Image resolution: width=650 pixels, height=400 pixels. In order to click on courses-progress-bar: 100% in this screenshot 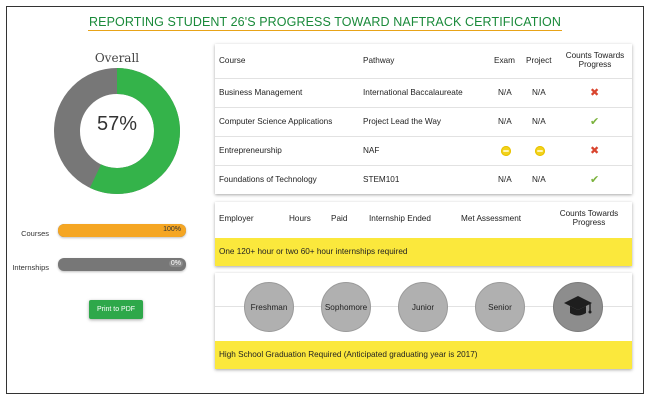, I will do `click(122, 230)`.